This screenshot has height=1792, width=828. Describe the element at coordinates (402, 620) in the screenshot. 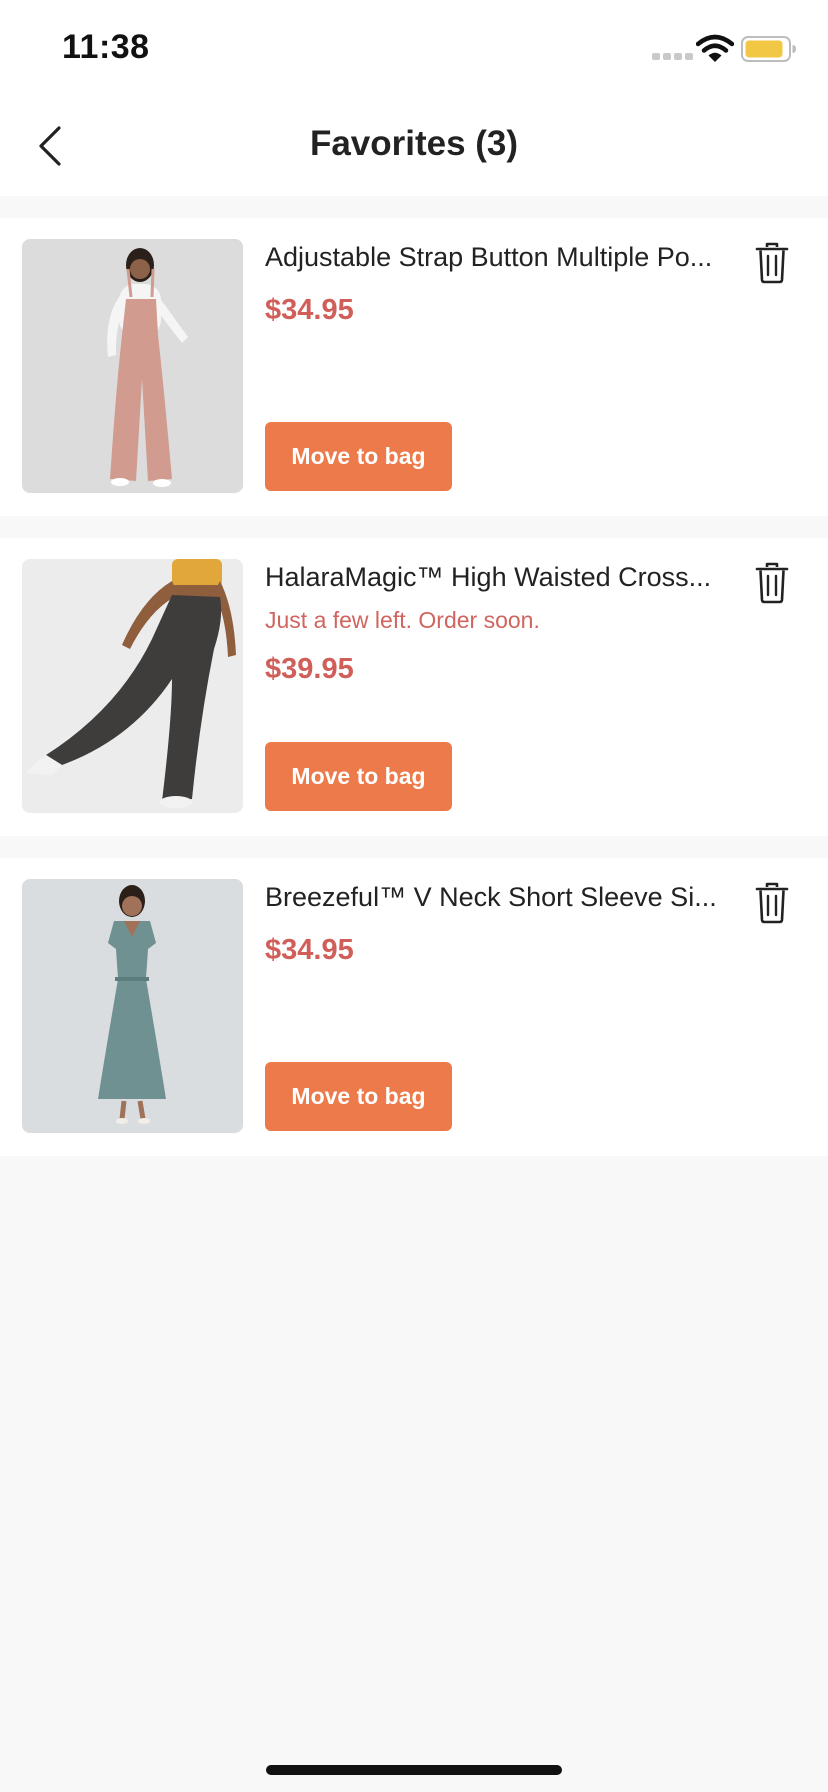

I see `stock-warning: Just a few left. Order soon.` at that location.